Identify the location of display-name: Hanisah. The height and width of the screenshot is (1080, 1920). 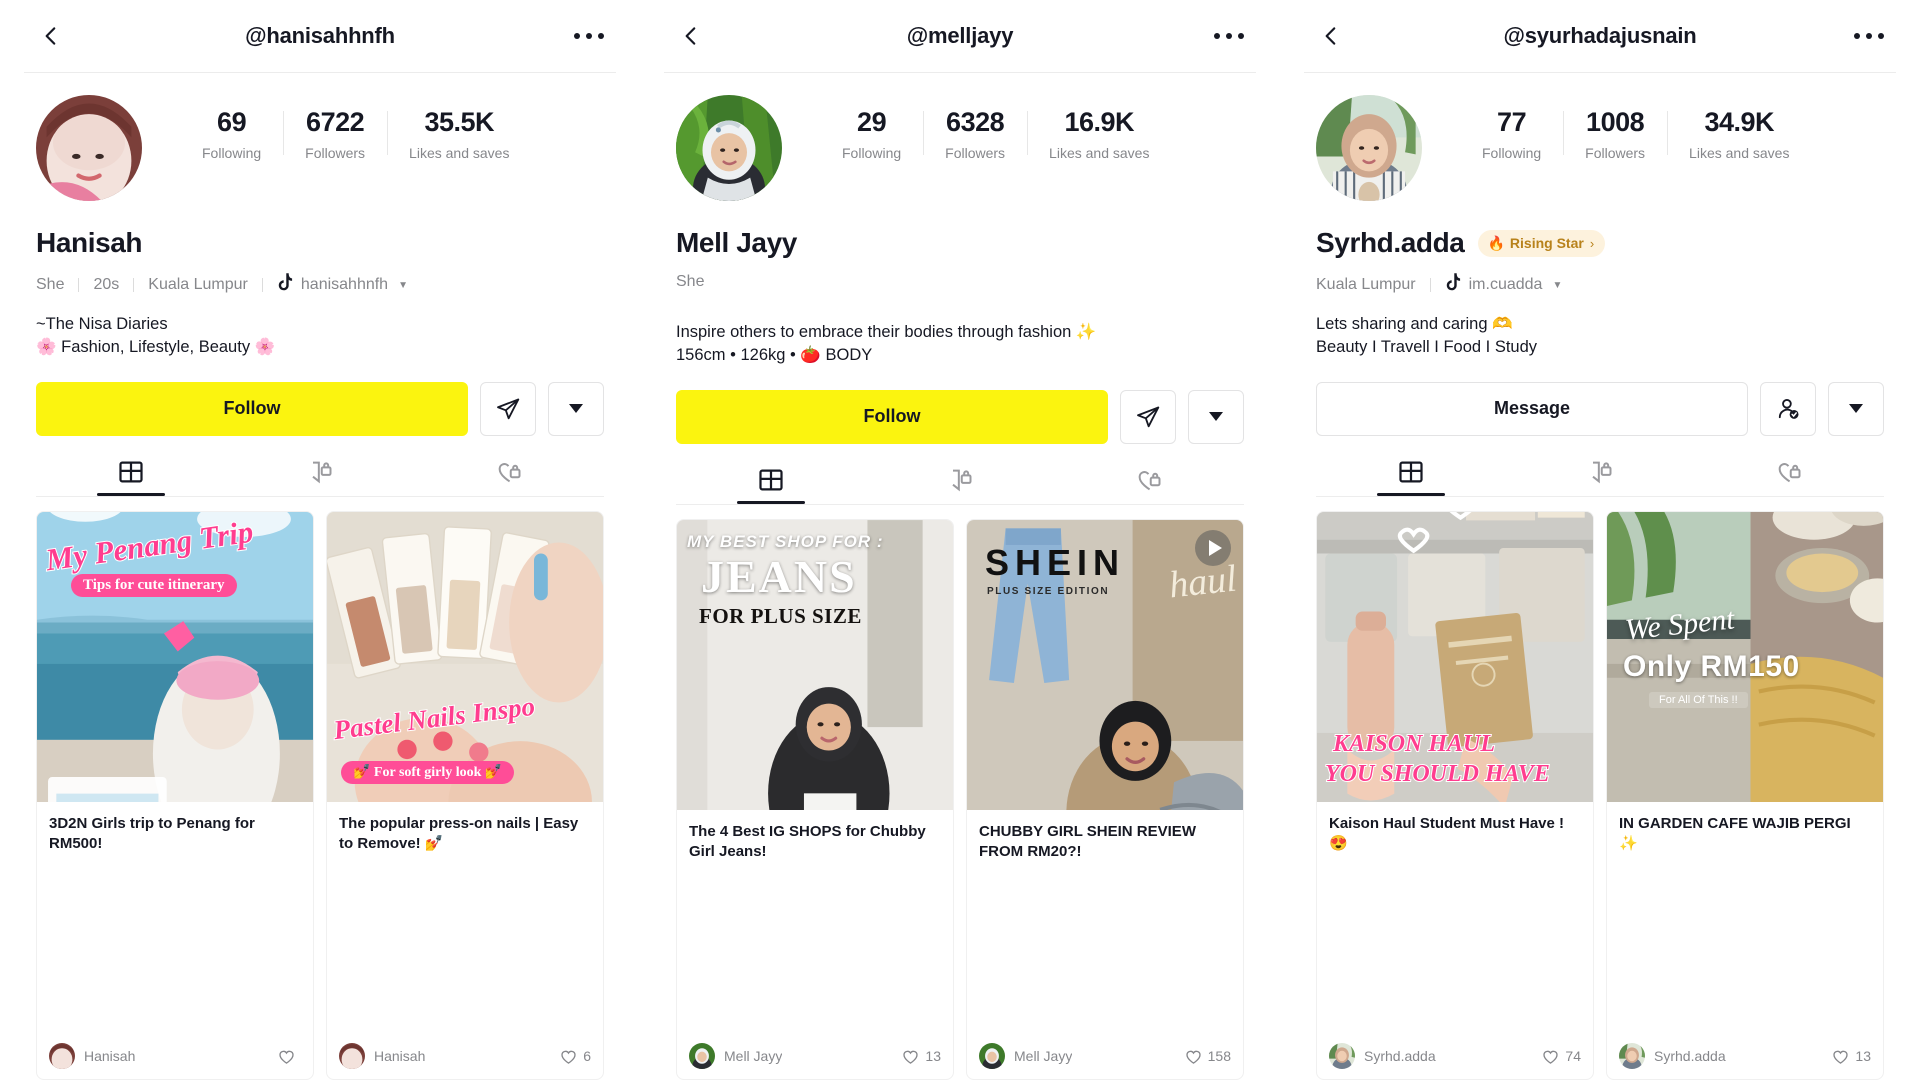
(89, 242).